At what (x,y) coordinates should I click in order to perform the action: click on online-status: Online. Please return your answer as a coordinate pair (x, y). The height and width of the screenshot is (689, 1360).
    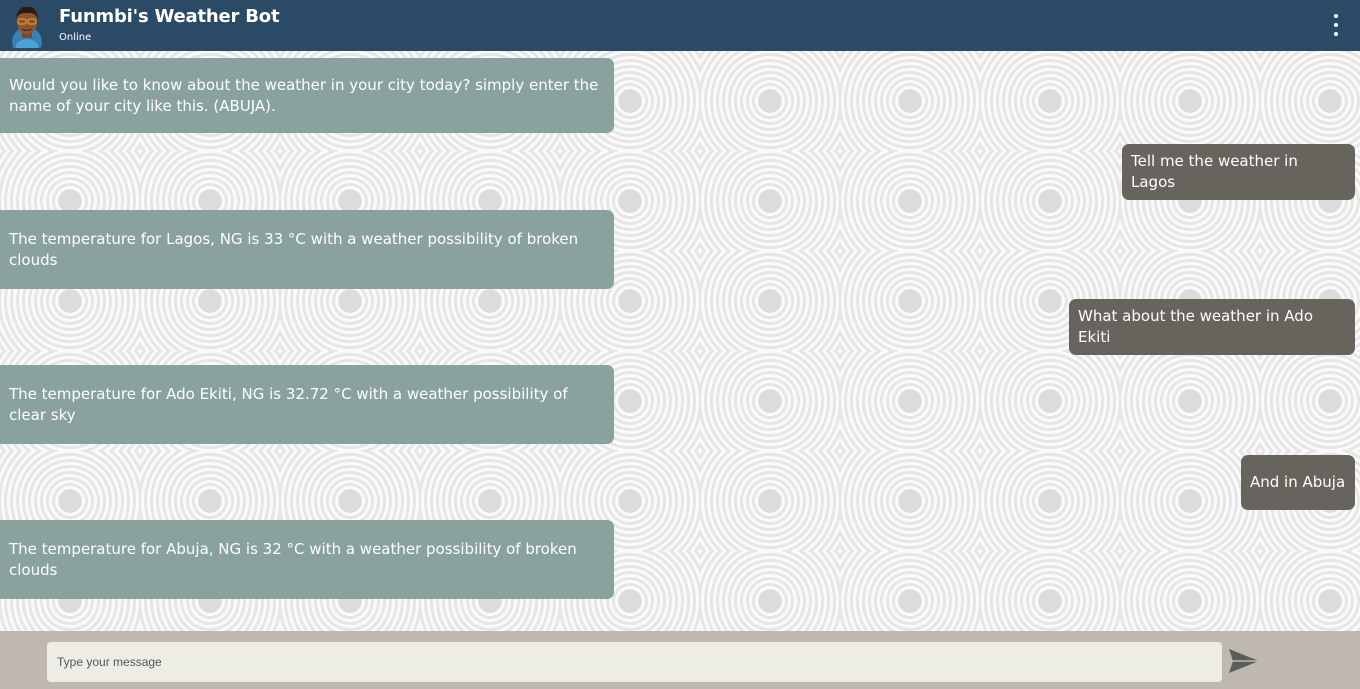
    Looking at the image, I should click on (75, 37).